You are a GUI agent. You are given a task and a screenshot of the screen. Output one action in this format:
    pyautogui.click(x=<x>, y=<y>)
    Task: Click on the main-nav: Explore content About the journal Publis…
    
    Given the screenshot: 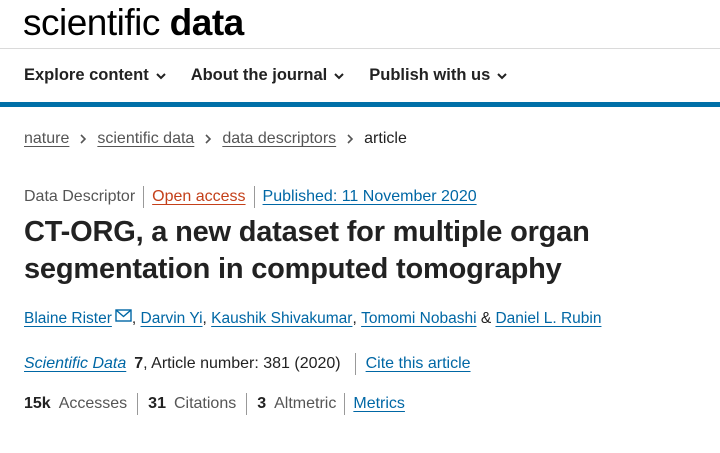 What is the action you would take?
    pyautogui.click(x=278, y=75)
    